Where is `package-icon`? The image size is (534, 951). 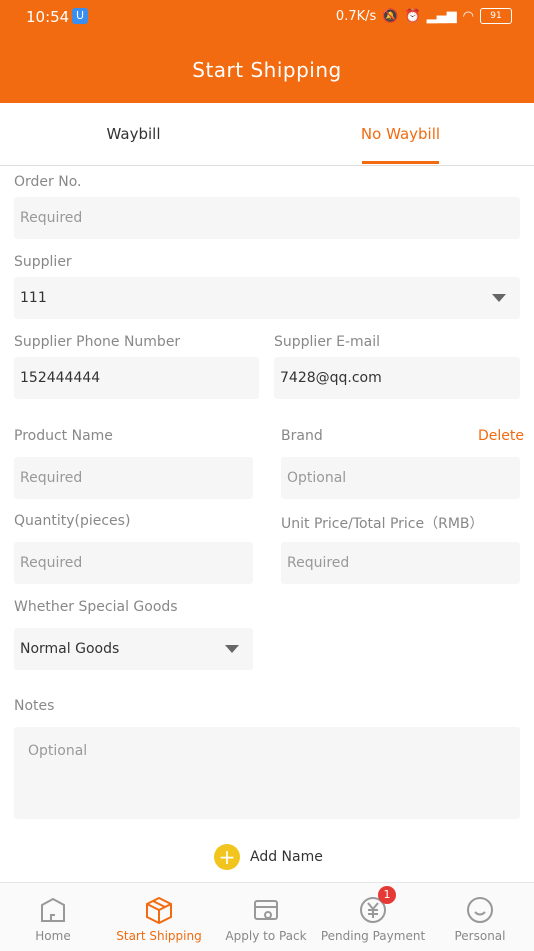
package-icon is located at coordinates (266, 910).